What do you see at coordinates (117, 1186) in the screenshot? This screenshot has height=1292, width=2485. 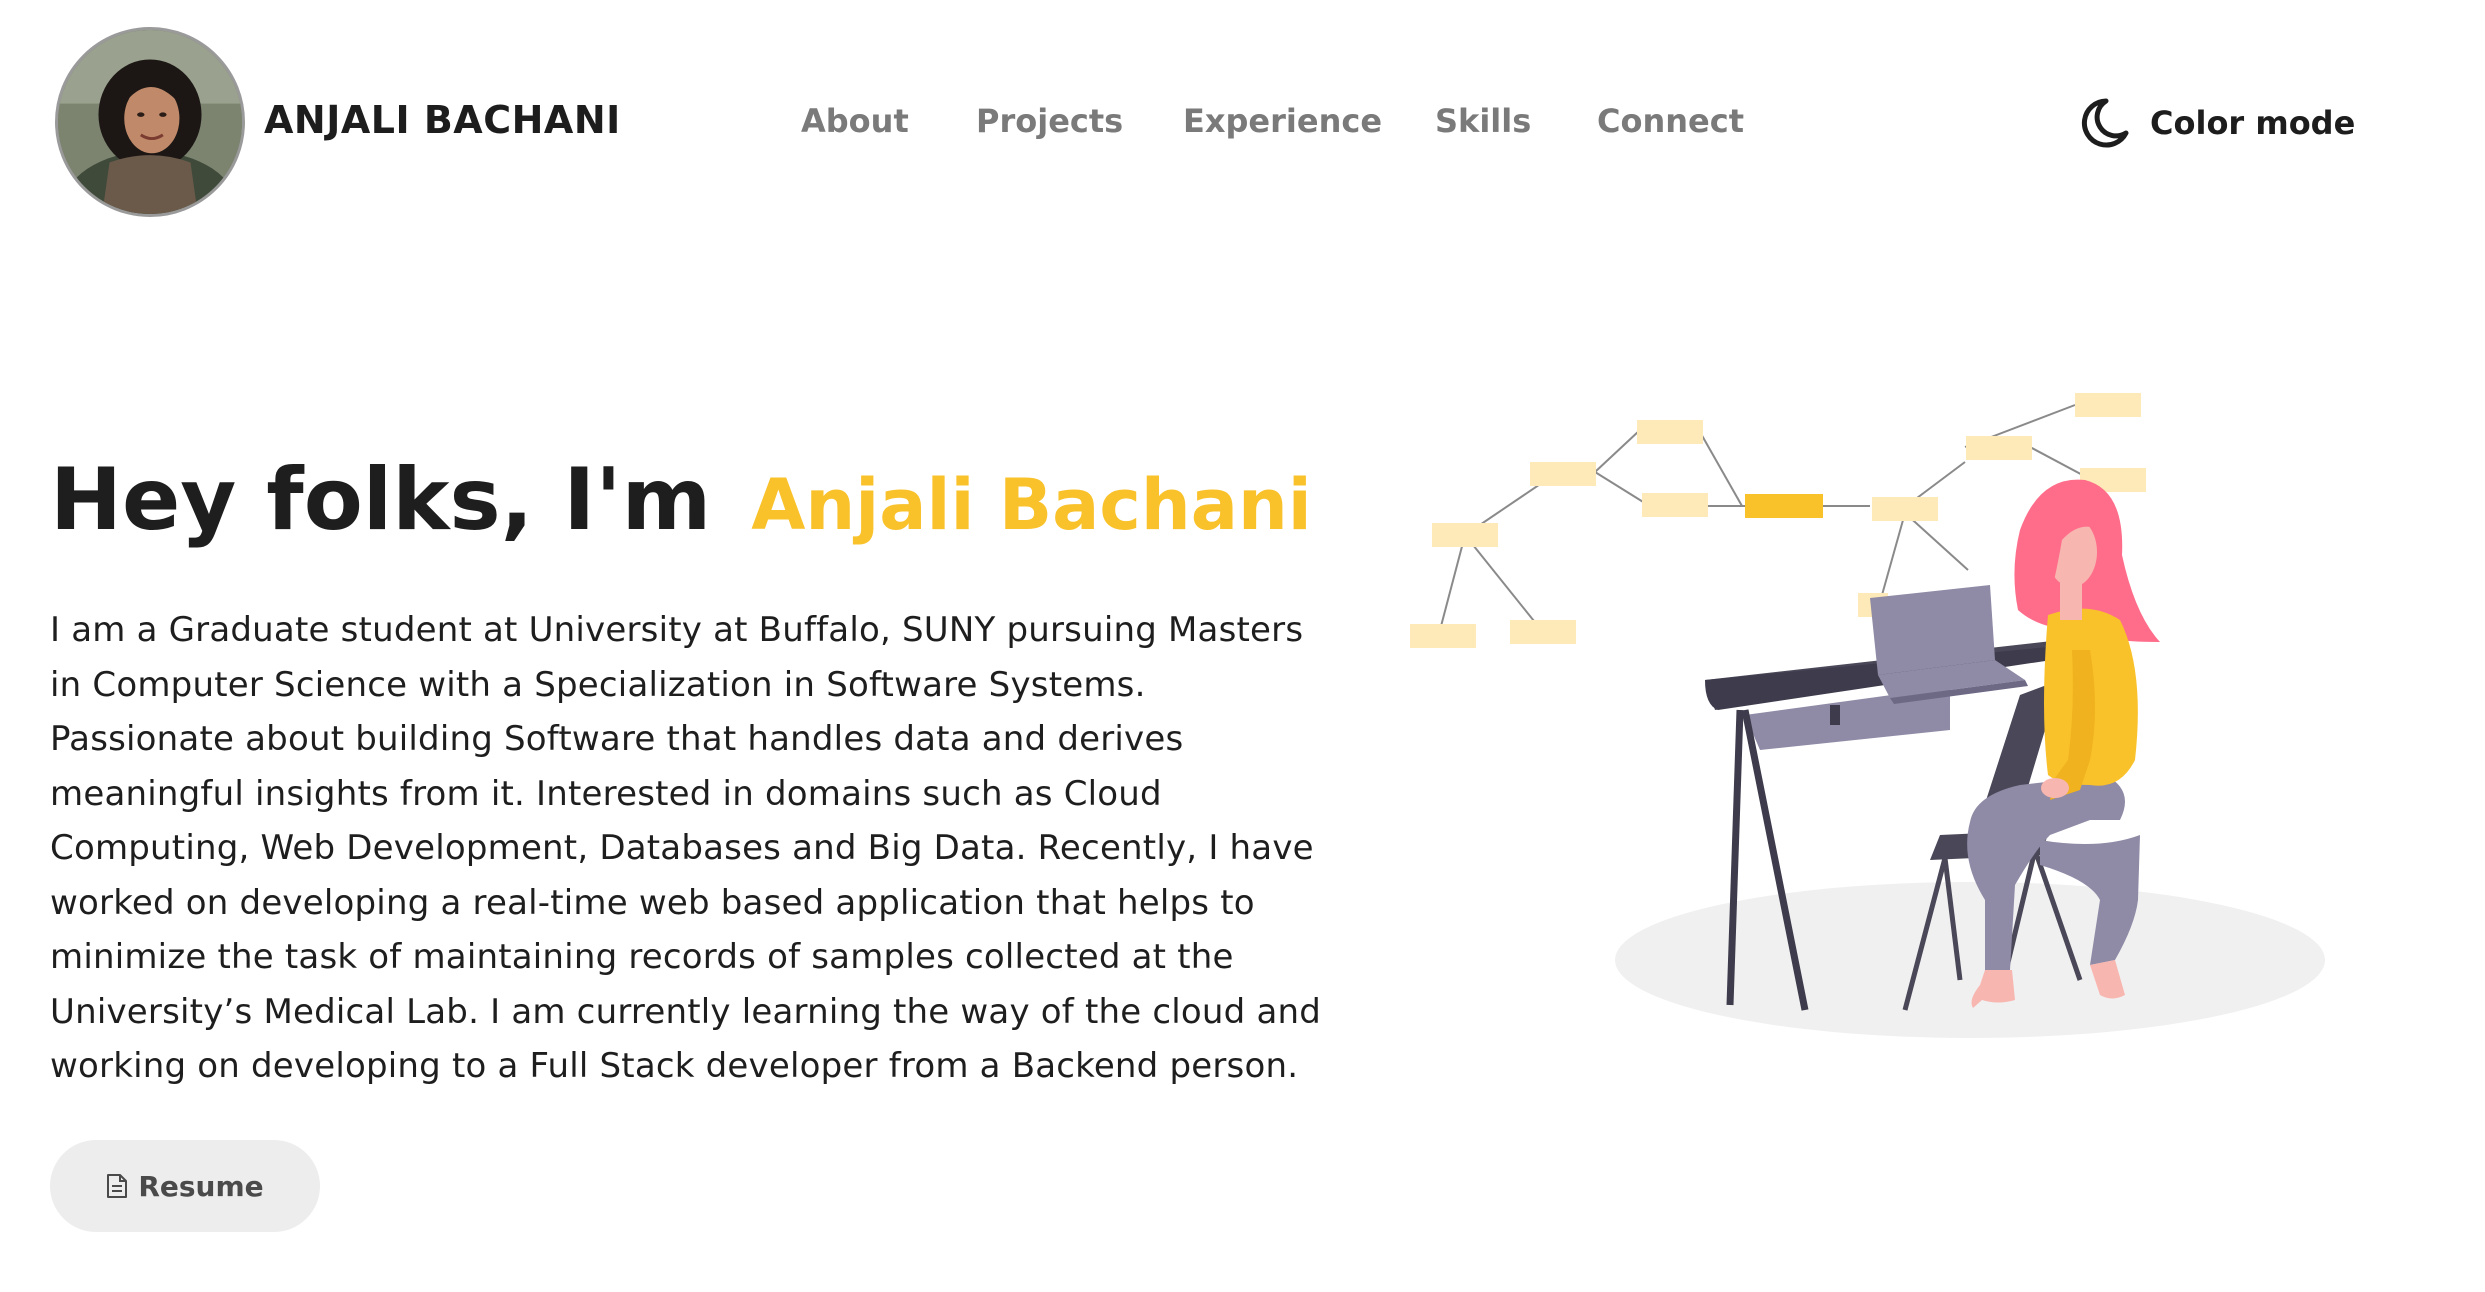 I see `document-icon` at bounding box center [117, 1186].